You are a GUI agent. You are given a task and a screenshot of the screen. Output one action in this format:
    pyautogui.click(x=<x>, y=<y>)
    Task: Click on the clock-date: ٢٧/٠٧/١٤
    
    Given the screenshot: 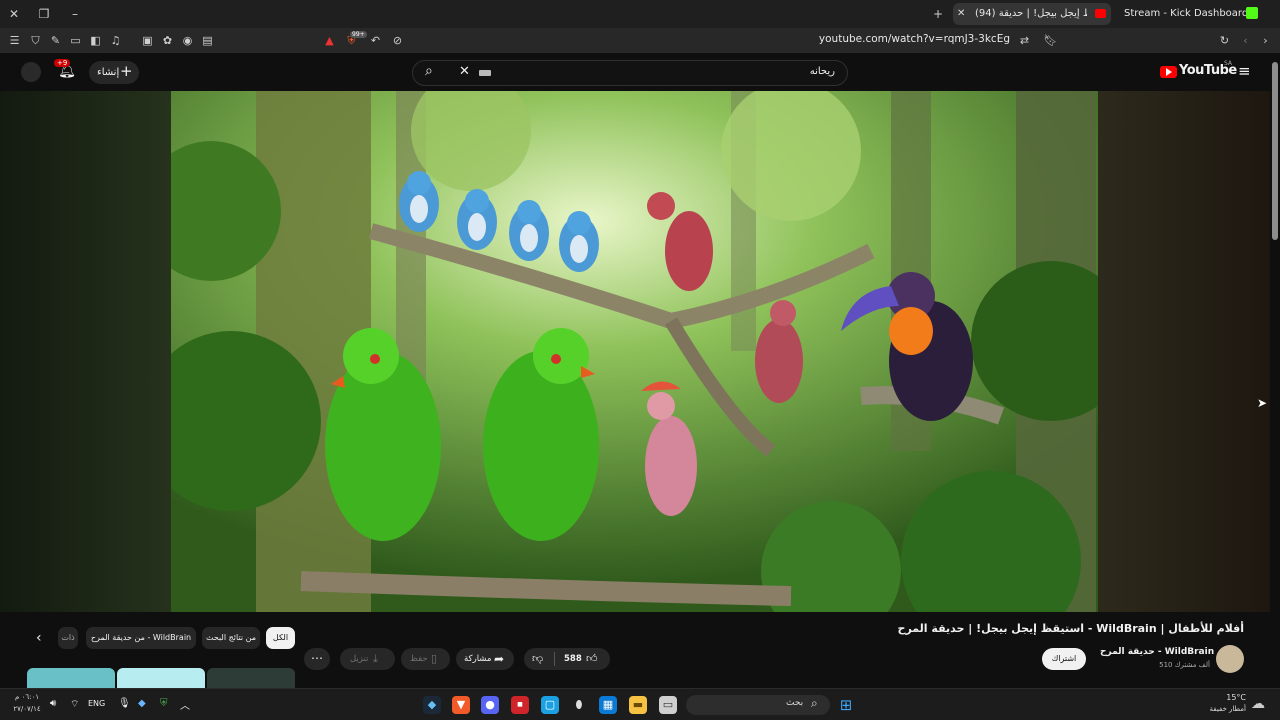 What is the action you would take?
    pyautogui.click(x=27, y=709)
    